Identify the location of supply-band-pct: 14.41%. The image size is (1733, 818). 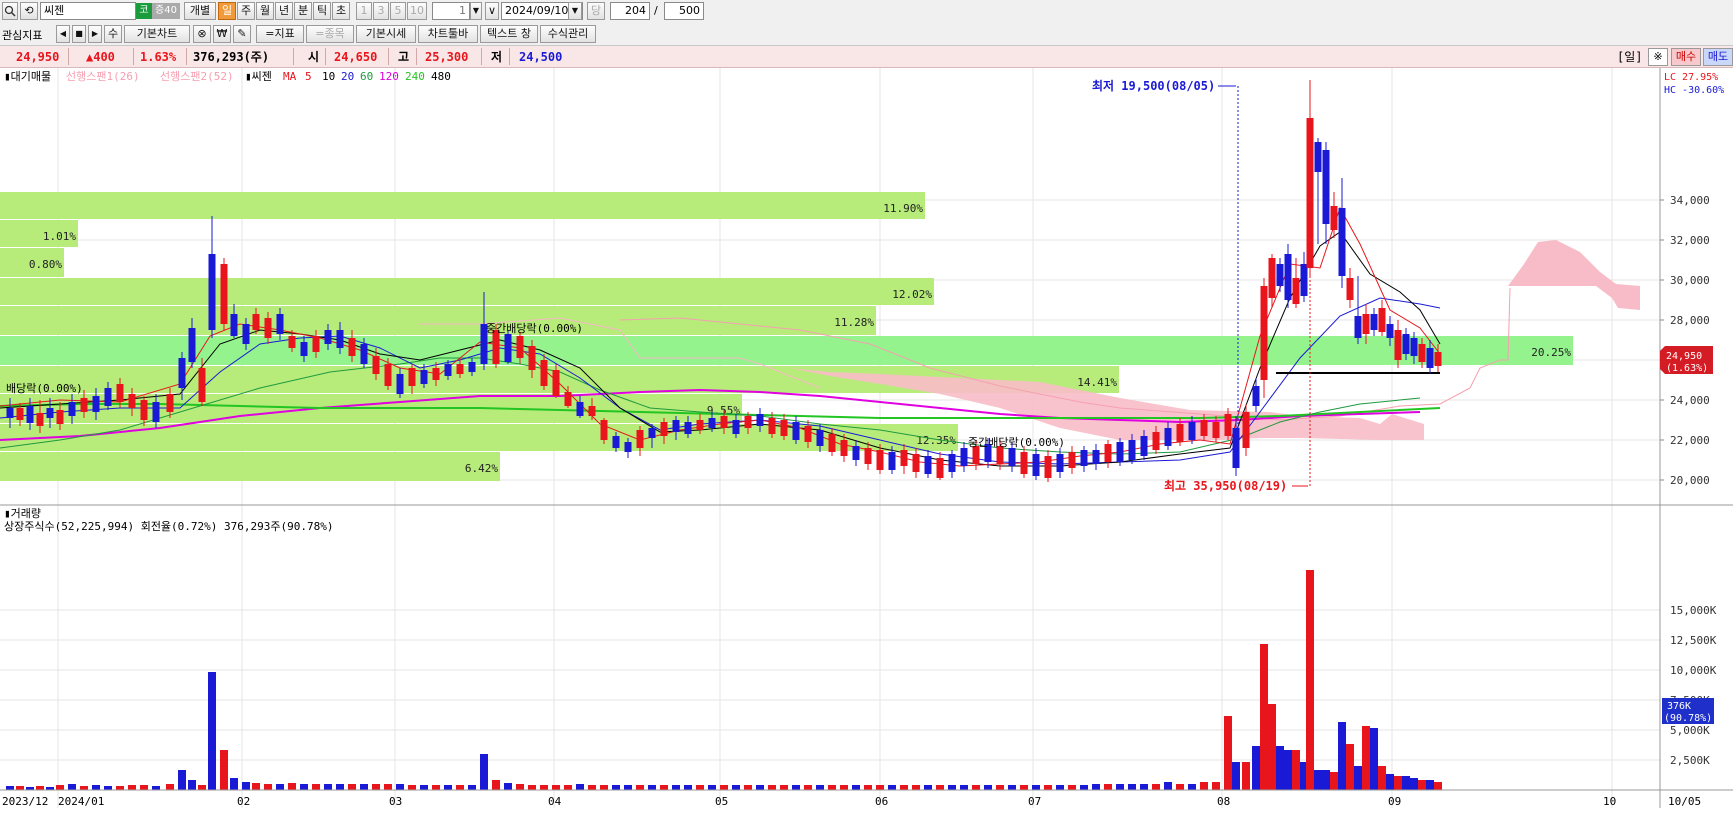
(1097, 382).